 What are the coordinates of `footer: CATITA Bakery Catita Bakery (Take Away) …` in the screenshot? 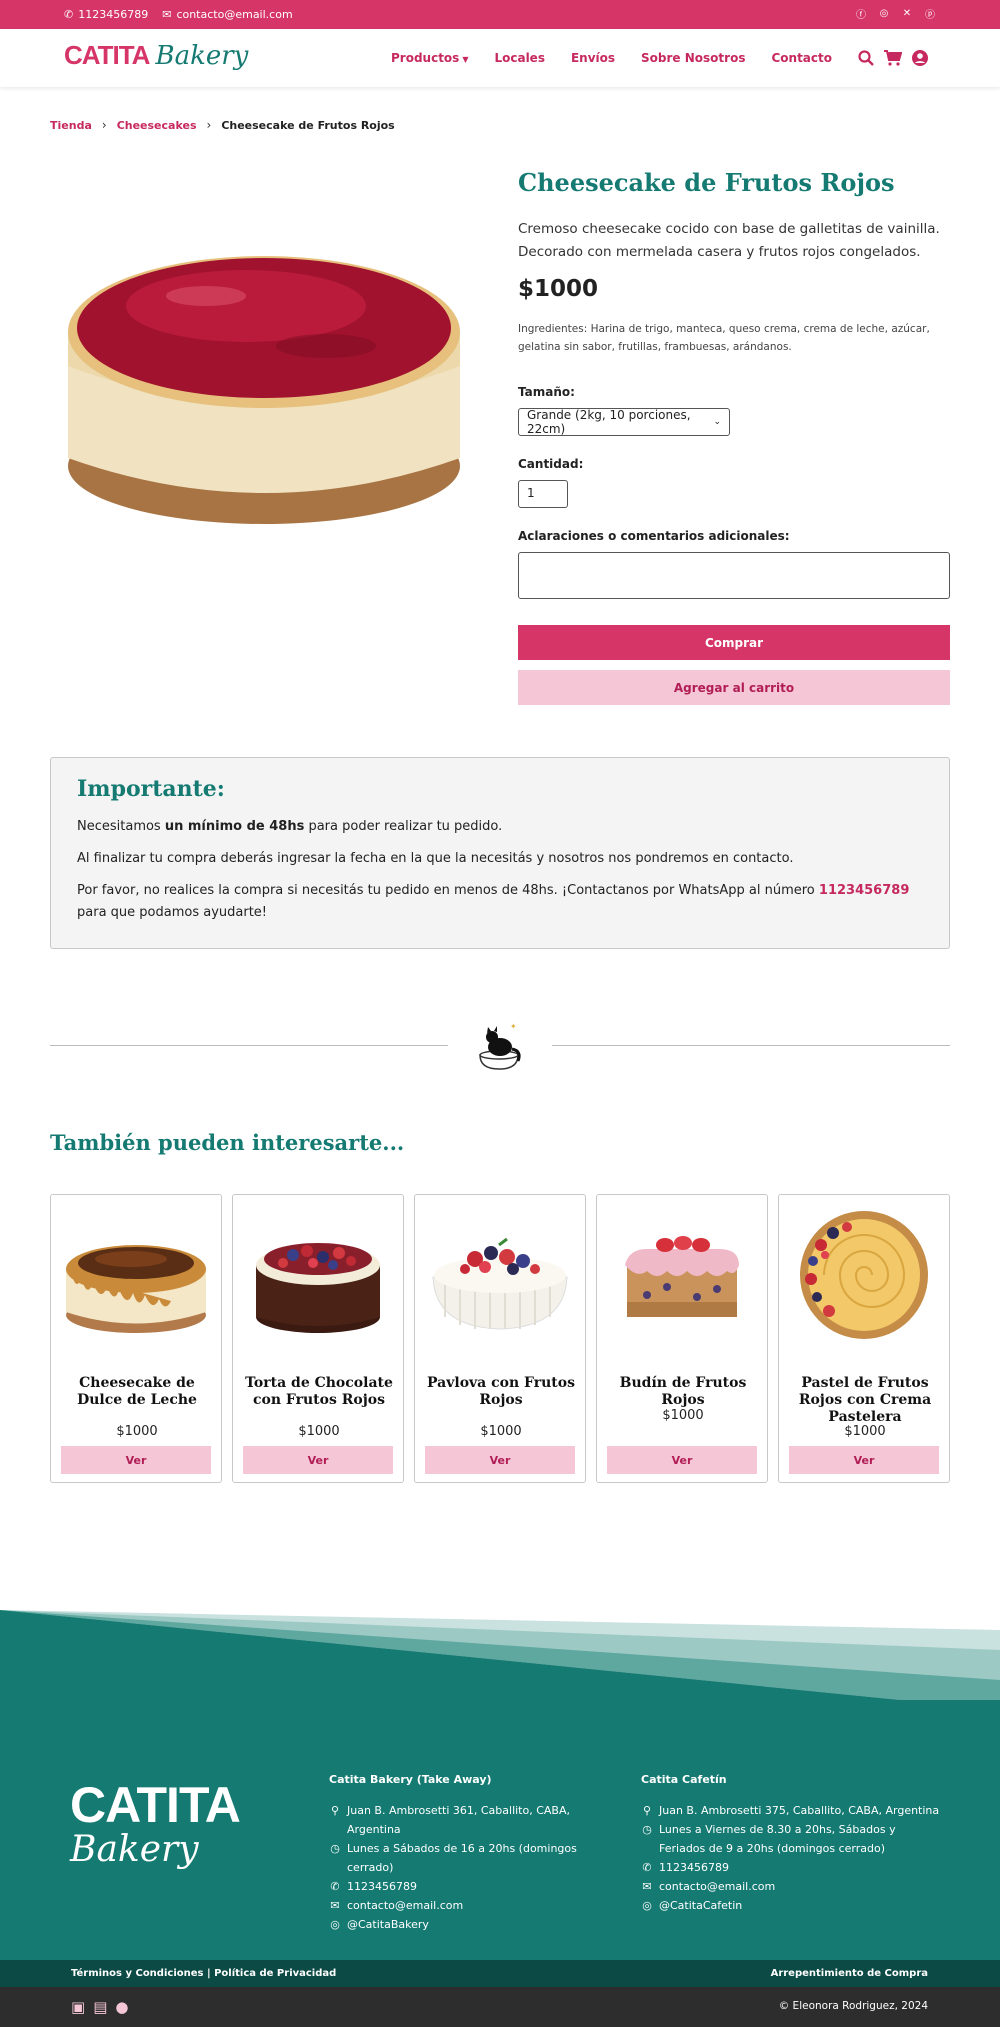 It's located at (500, 1830).